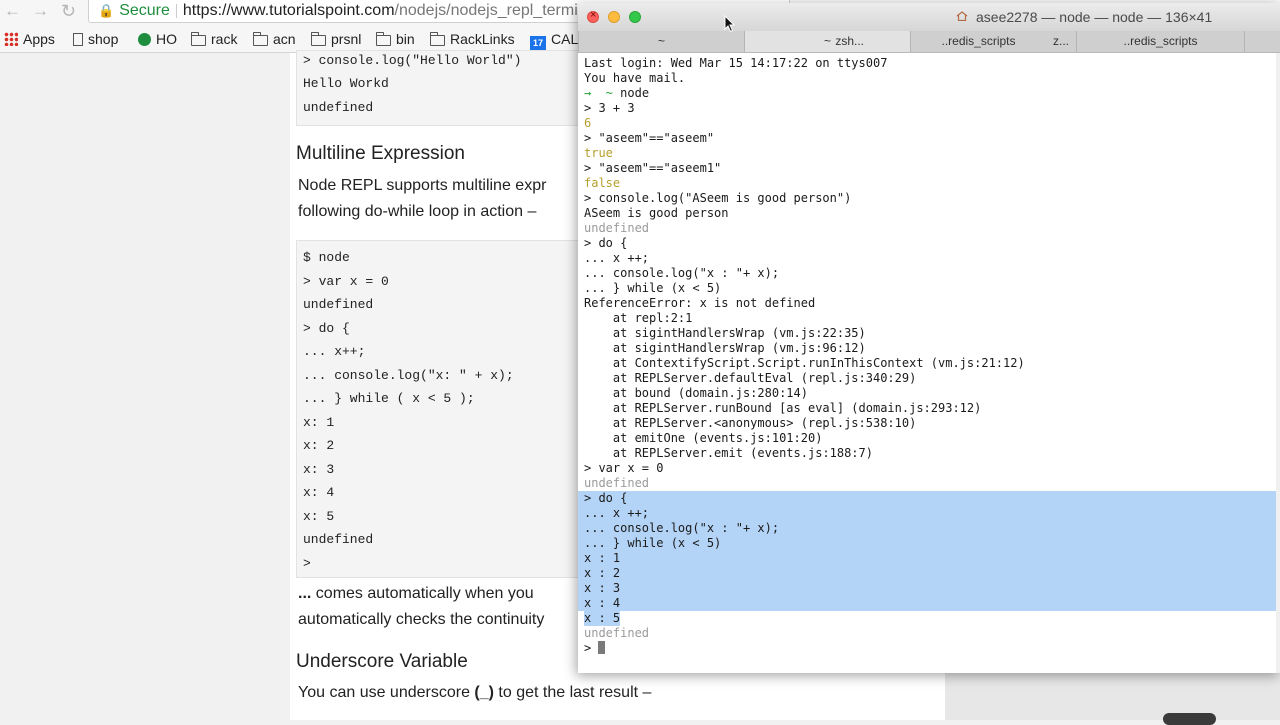  Describe the element at coordinates (593, 16) in the screenshot. I see `close-window-button` at that location.